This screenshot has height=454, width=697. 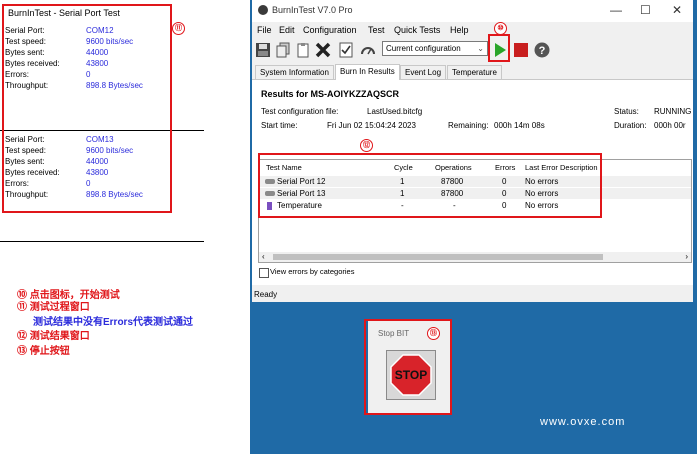 I want to click on tab-event-log: Event Log, so click(x=423, y=72).